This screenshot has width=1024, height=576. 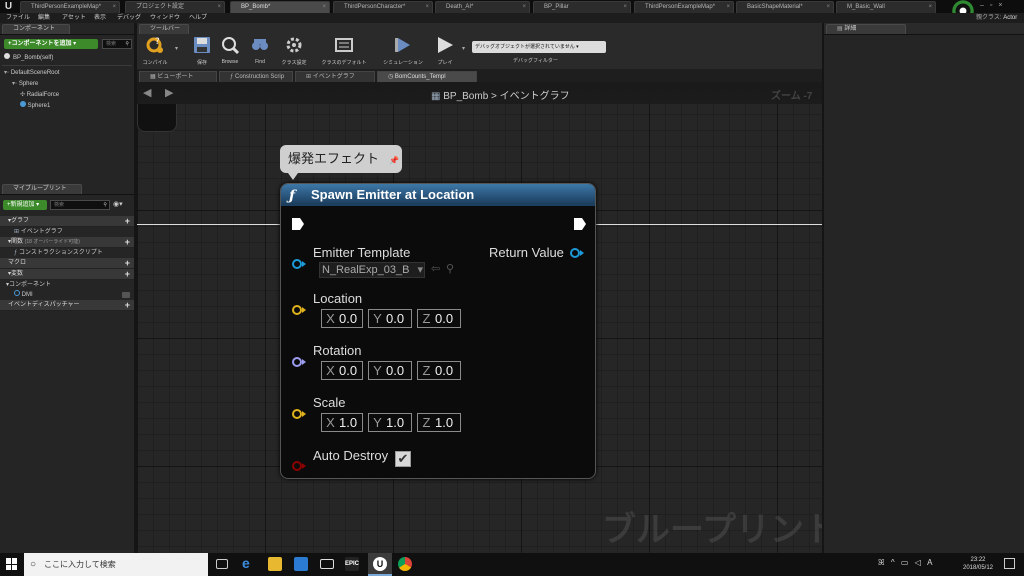 What do you see at coordinates (341, 159) in the screenshot?
I see `comment-bubble: 爆発エフェクト 📌` at bounding box center [341, 159].